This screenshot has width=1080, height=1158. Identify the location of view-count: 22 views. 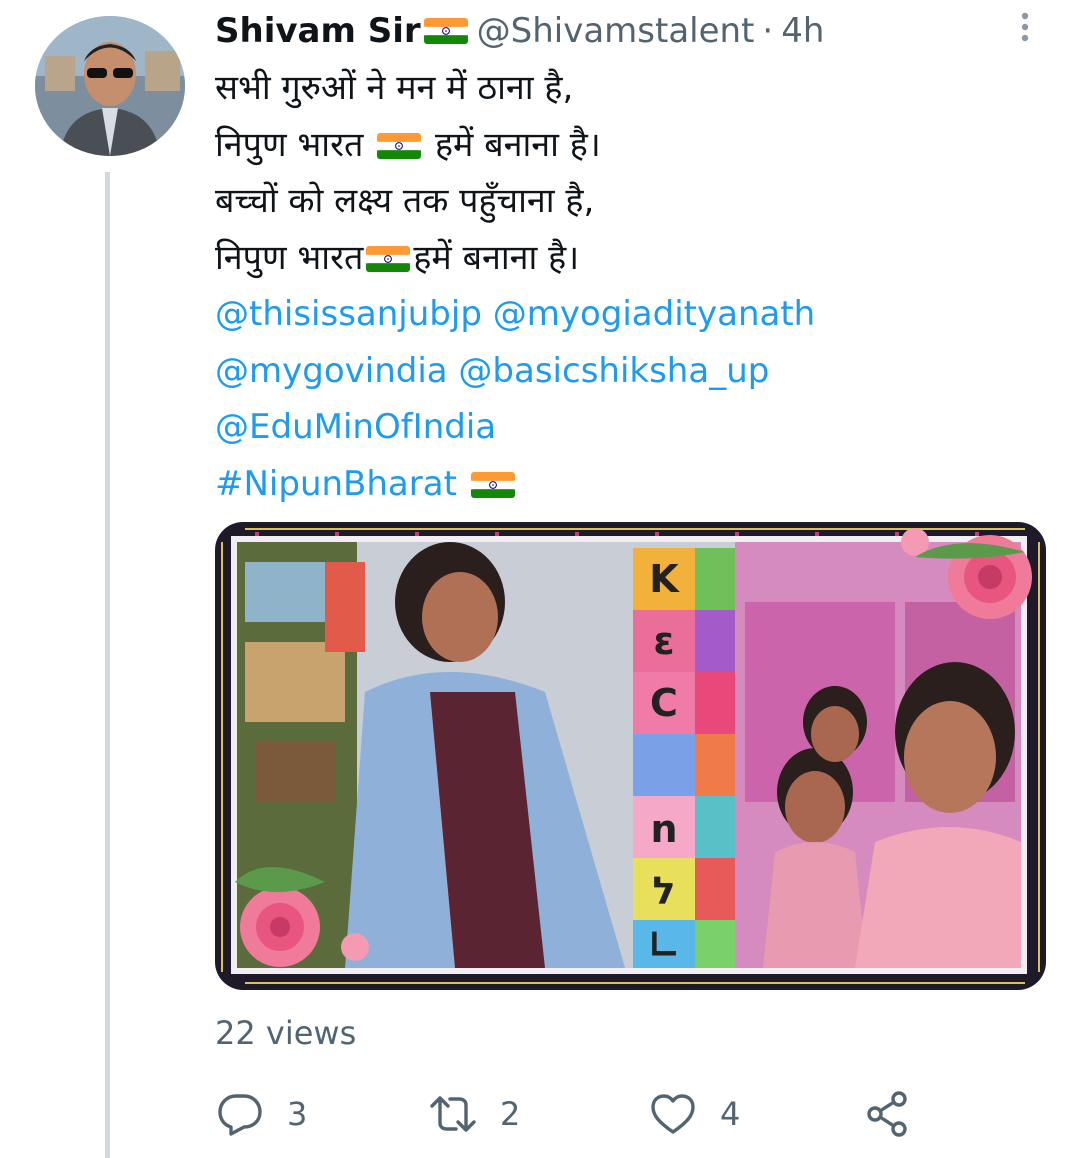
(286, 1033).